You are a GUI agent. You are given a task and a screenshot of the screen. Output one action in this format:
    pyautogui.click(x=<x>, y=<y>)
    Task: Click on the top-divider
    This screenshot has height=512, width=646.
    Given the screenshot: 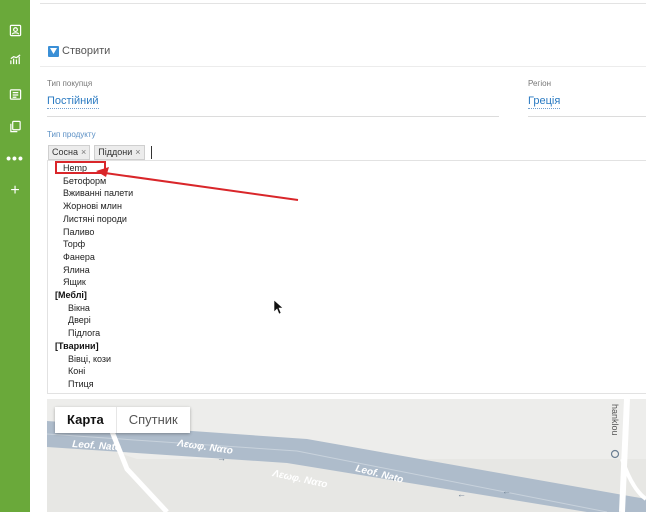 What is the action you would take?
    pyautogui.click(x=343, y=3)
    